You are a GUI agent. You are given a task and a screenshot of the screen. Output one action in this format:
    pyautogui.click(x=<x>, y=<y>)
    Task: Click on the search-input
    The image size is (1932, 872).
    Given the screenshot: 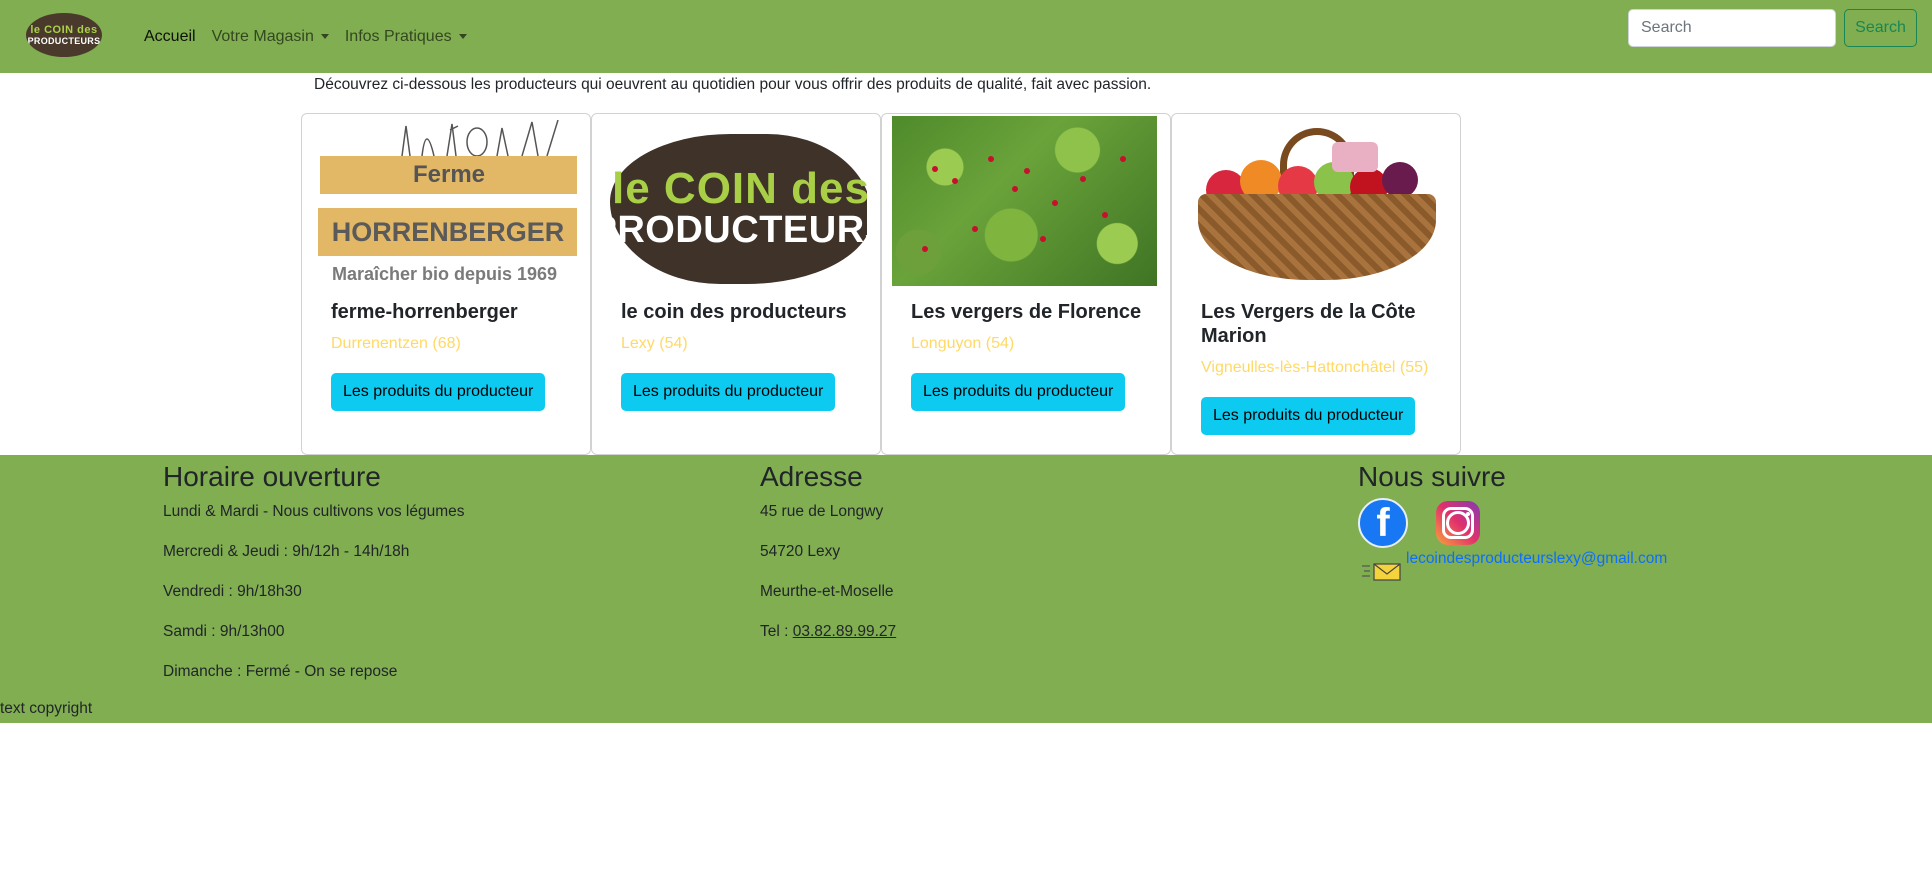 What is the action you would take?
    pyautogui.click(x=1732, y=28)
    